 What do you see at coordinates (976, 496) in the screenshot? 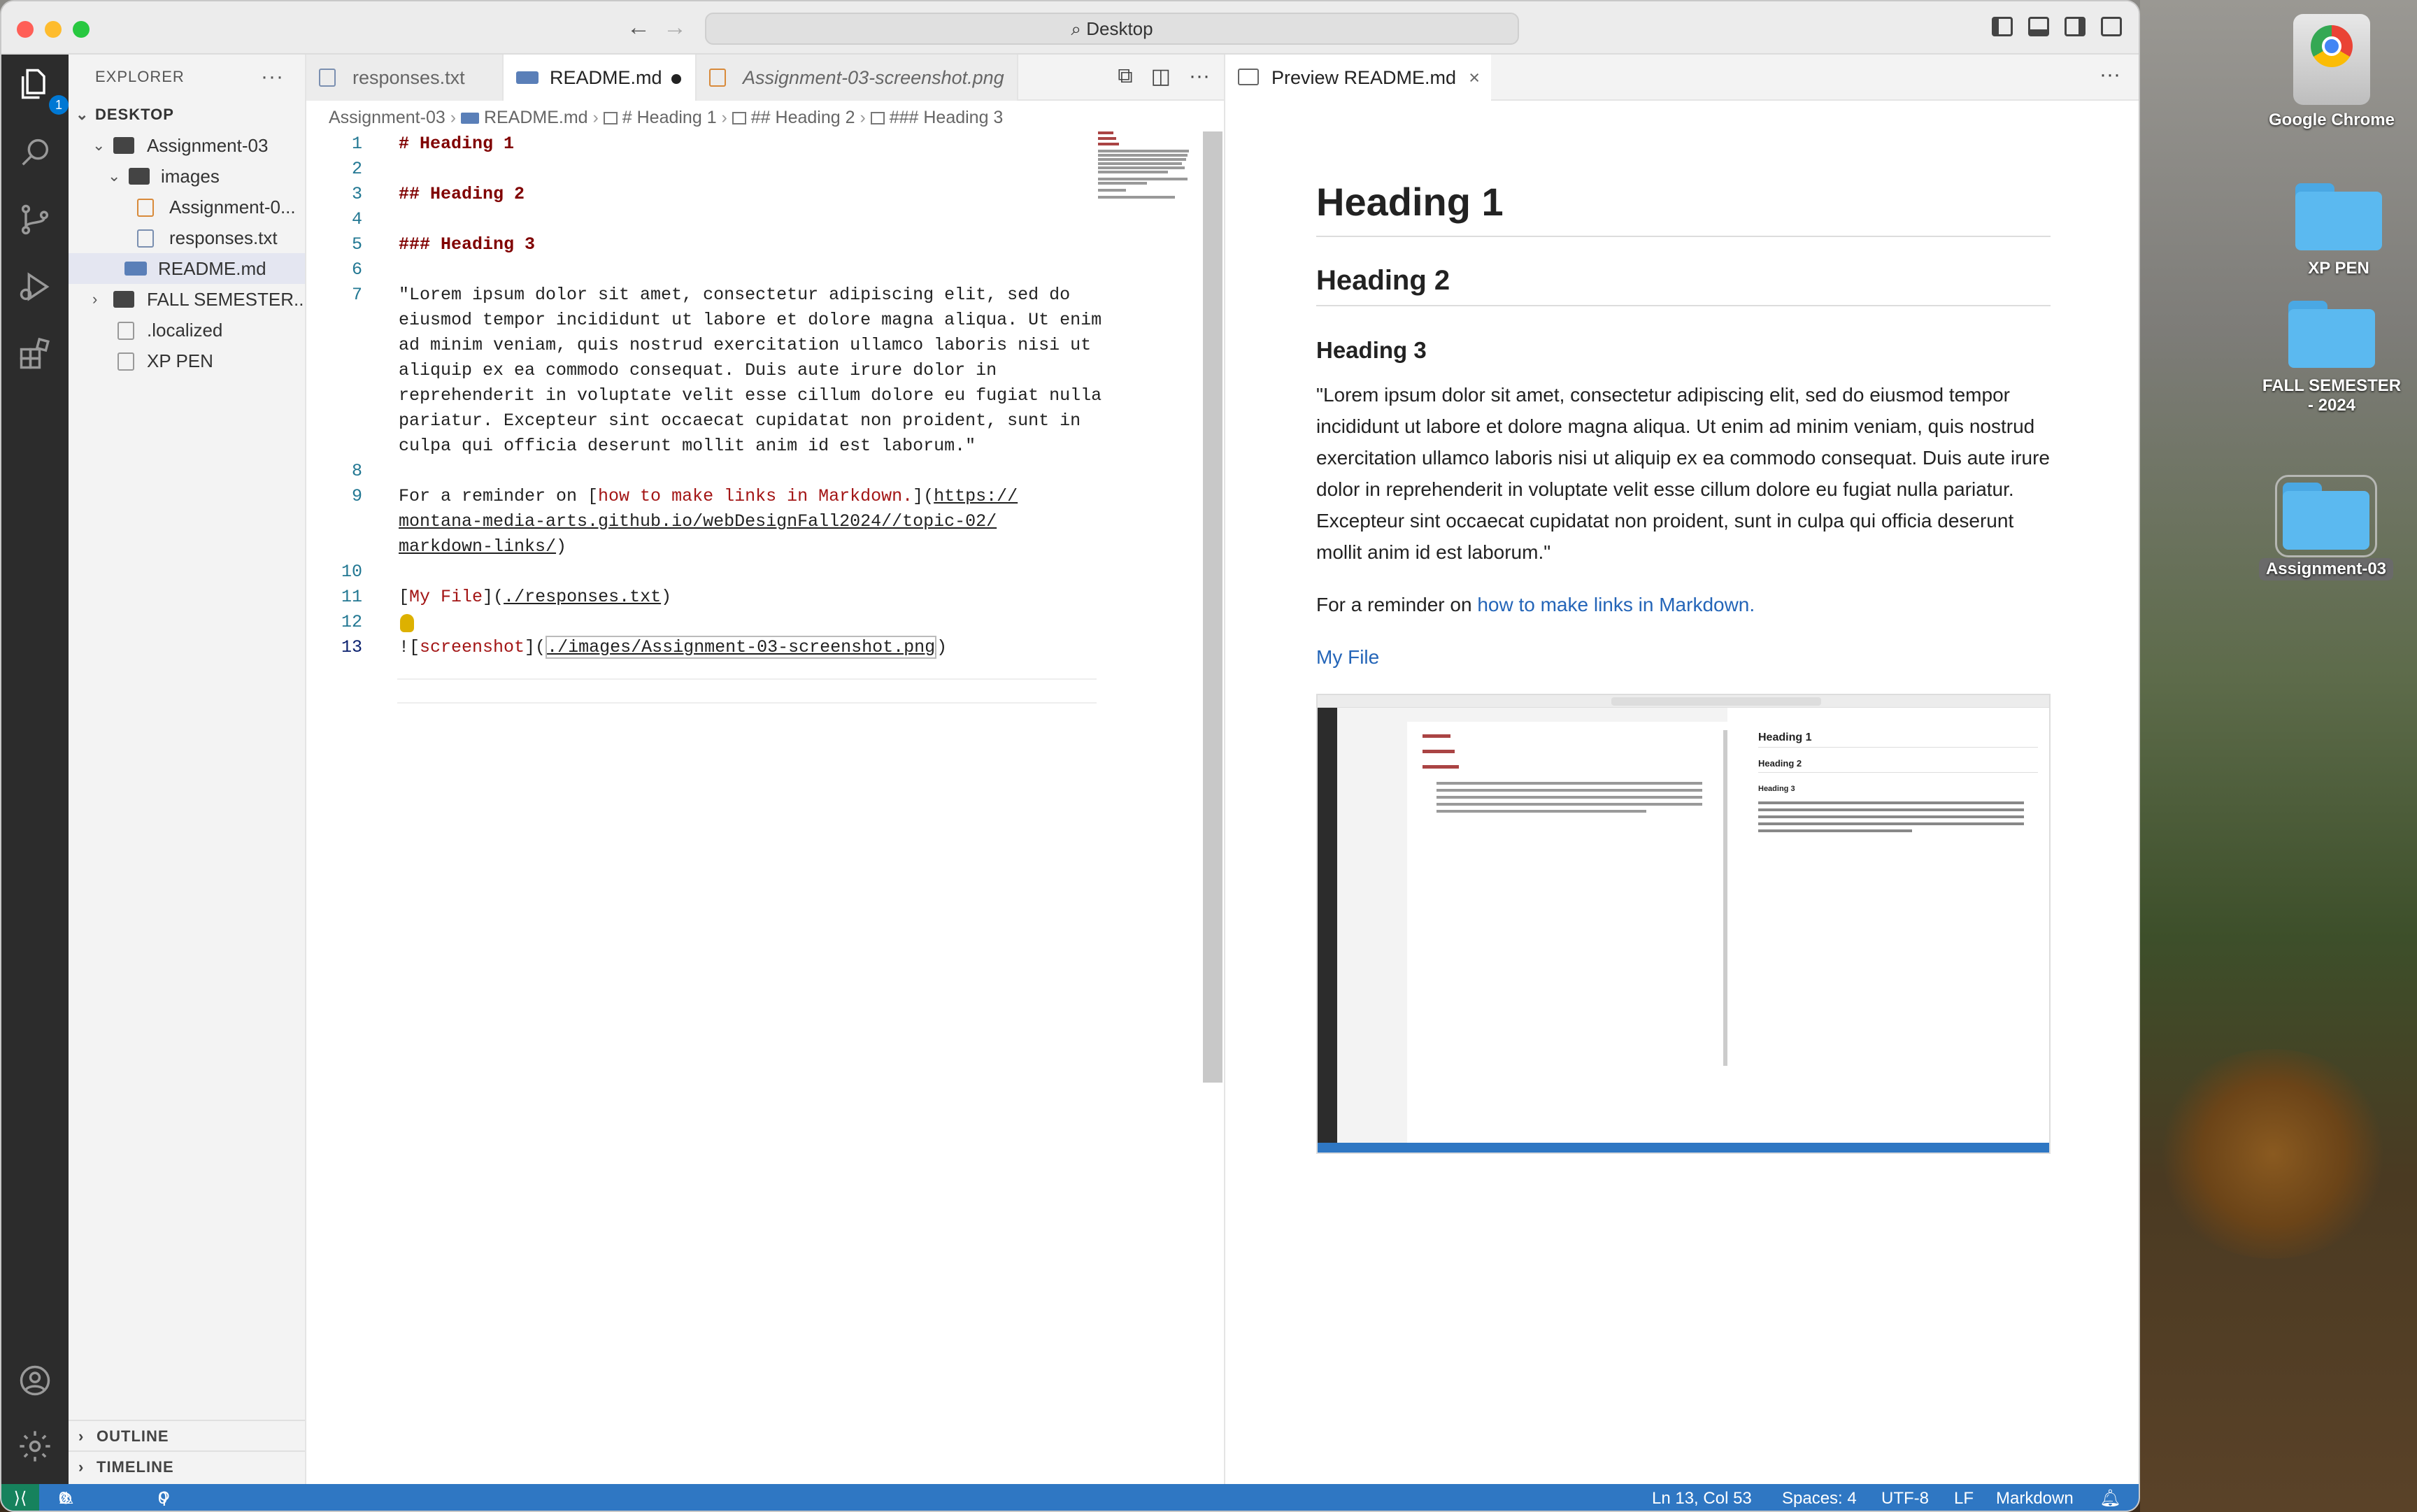
I see `code-url: https://` at bounding box center [976, 496].